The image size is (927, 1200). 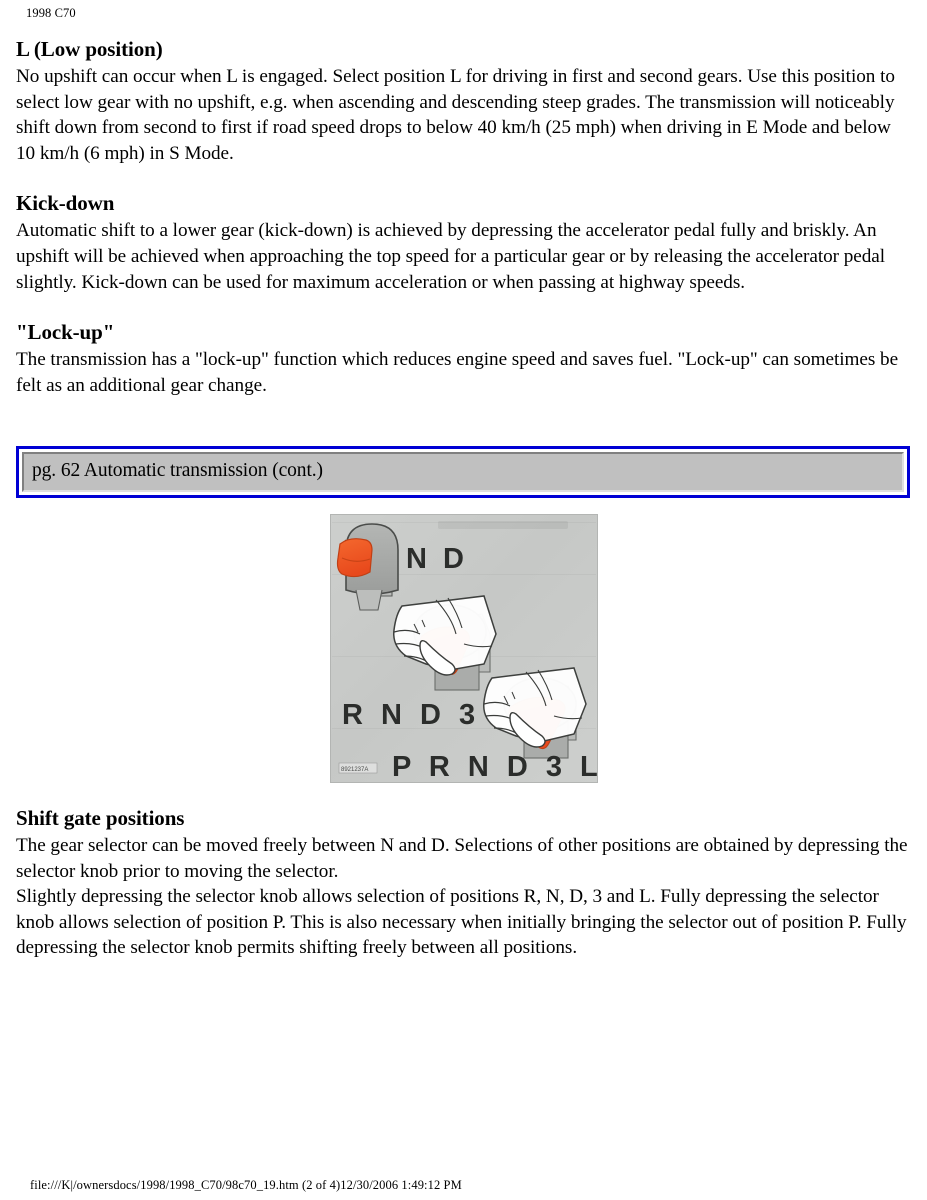 What do you see at coordinates (354, 770) in the screenshot?
I see `svg-text: 8921237A` at bounding box center [354, 770].